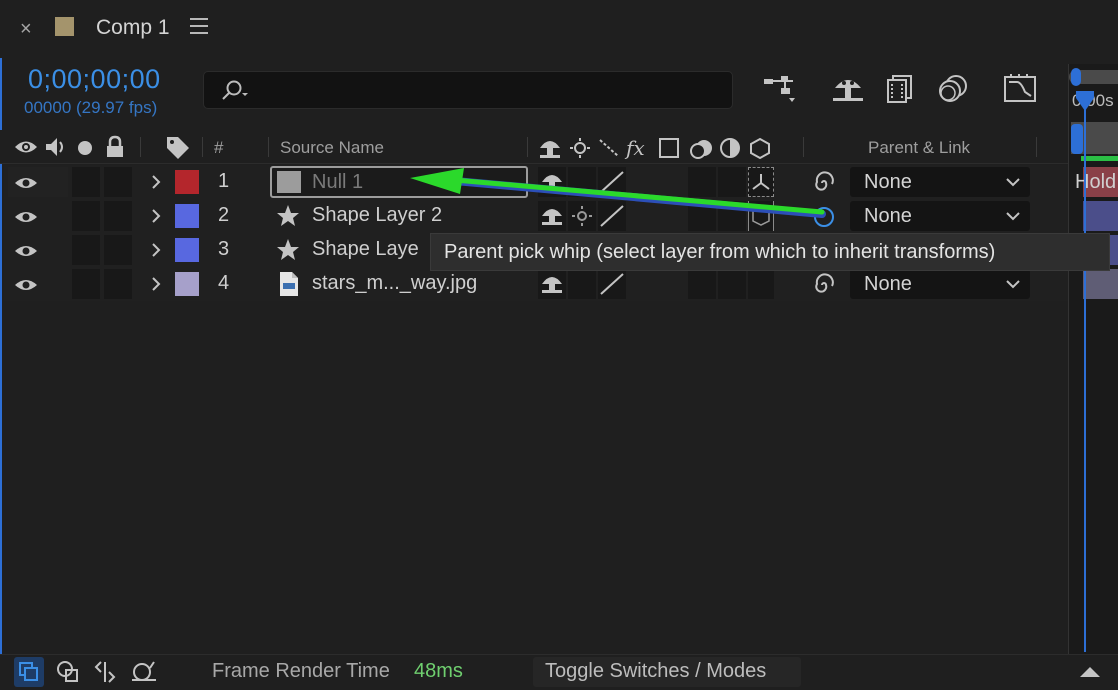  I want to click on transfer-controls-icon, so click(68, 672).